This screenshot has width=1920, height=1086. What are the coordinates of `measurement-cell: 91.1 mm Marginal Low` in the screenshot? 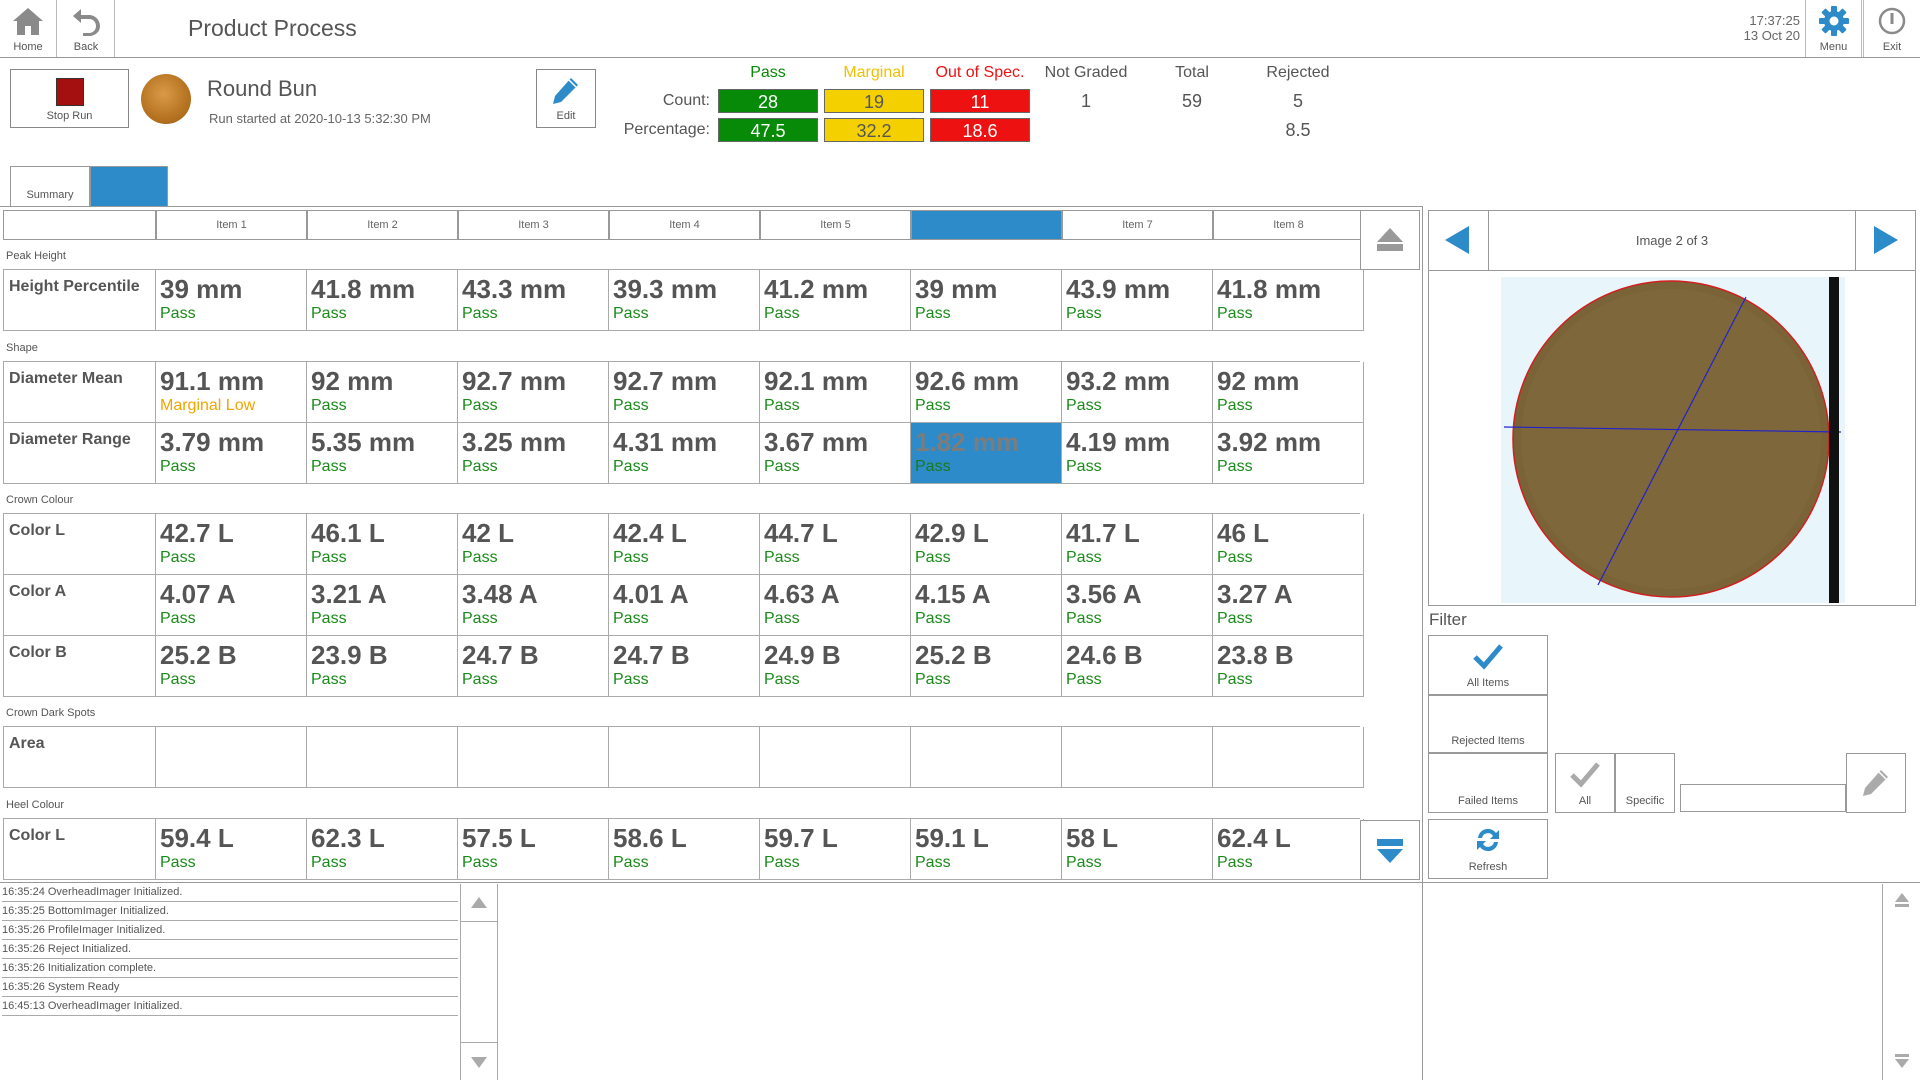 It's located at (231, 392).